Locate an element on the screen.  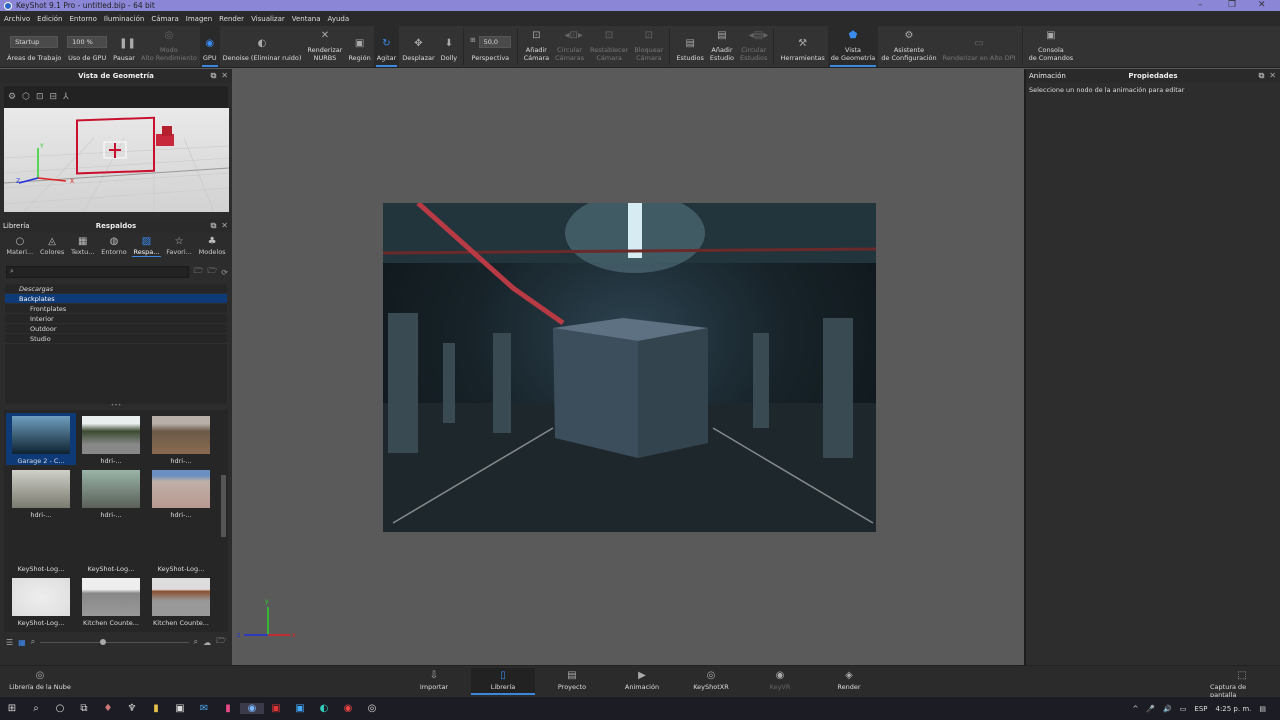
tree-item-frontplates: Frontplates is located at coordinates (116, 309).